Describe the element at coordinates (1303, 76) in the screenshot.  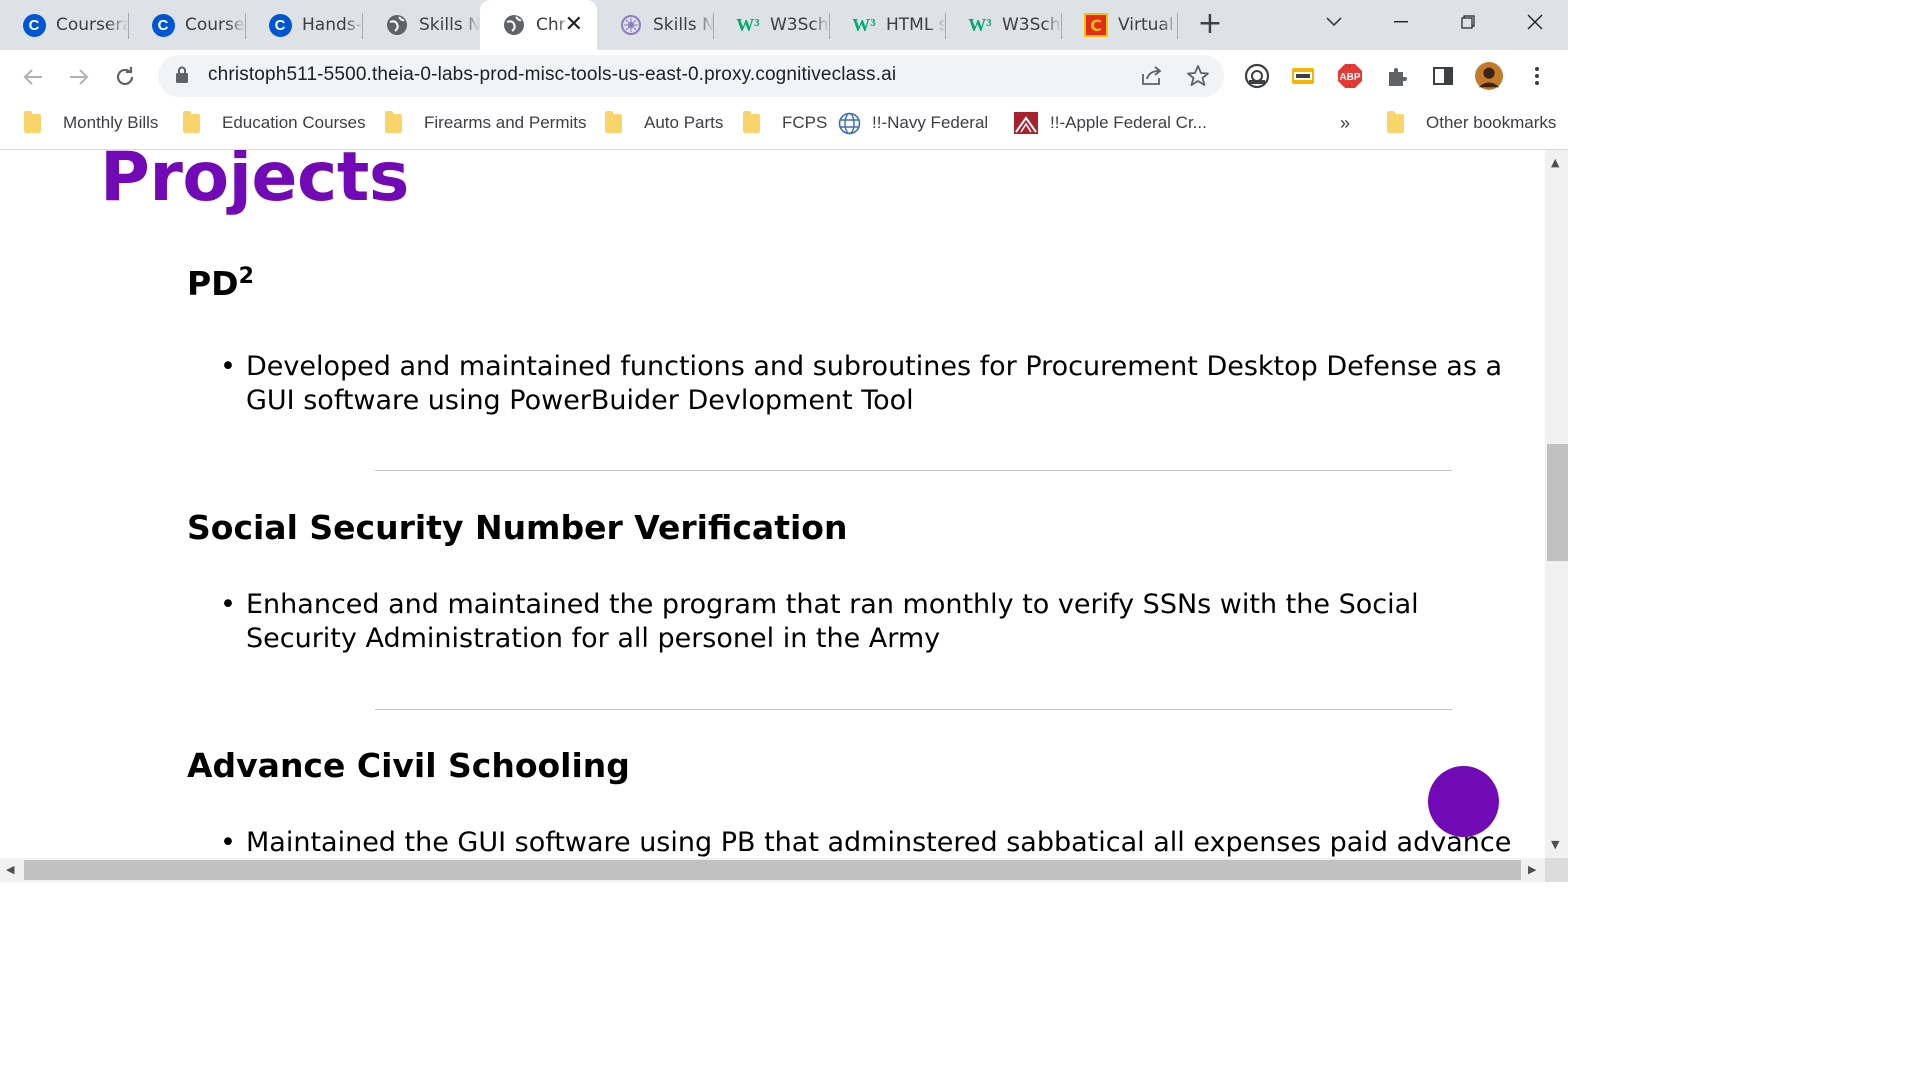
I see `extension-coupon-icon` at that location.